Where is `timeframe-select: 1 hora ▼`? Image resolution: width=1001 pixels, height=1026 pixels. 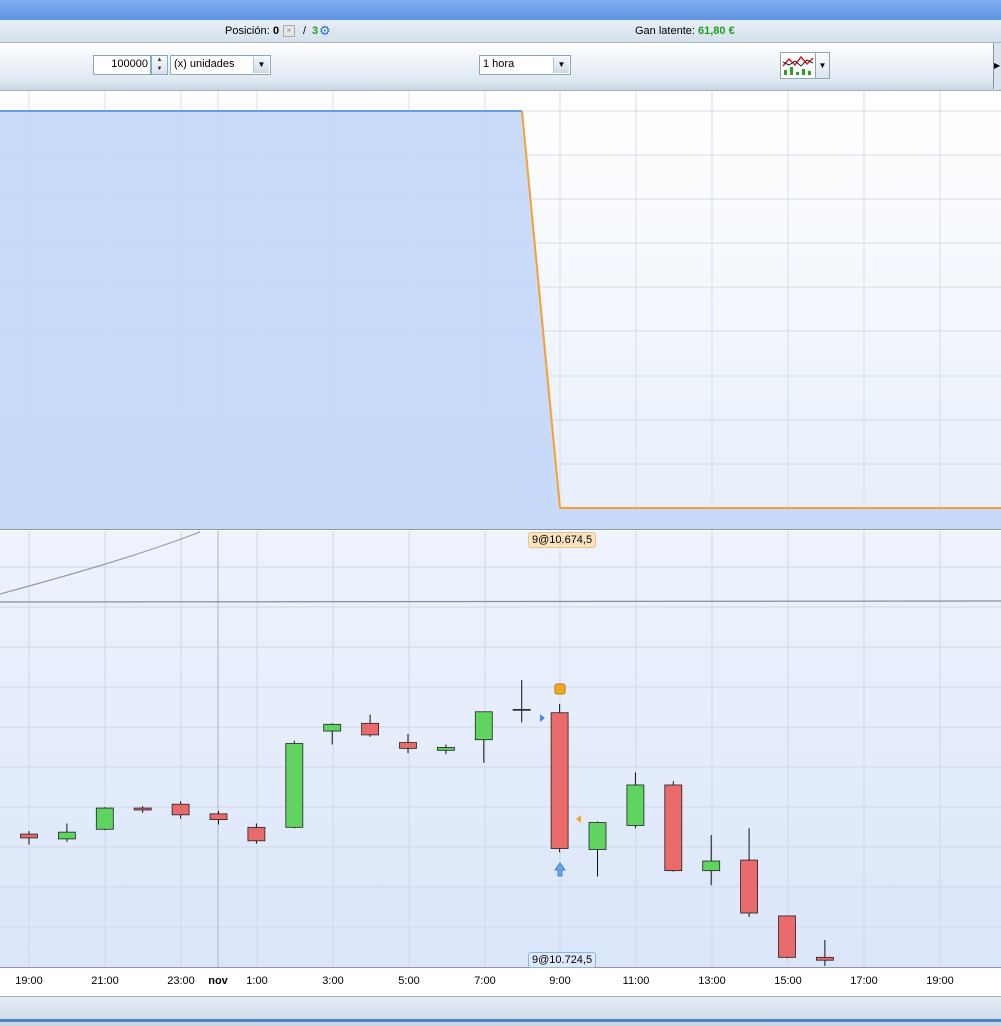 timeframe-select: 1 hora ▼ is located at coordinates (525, 65).